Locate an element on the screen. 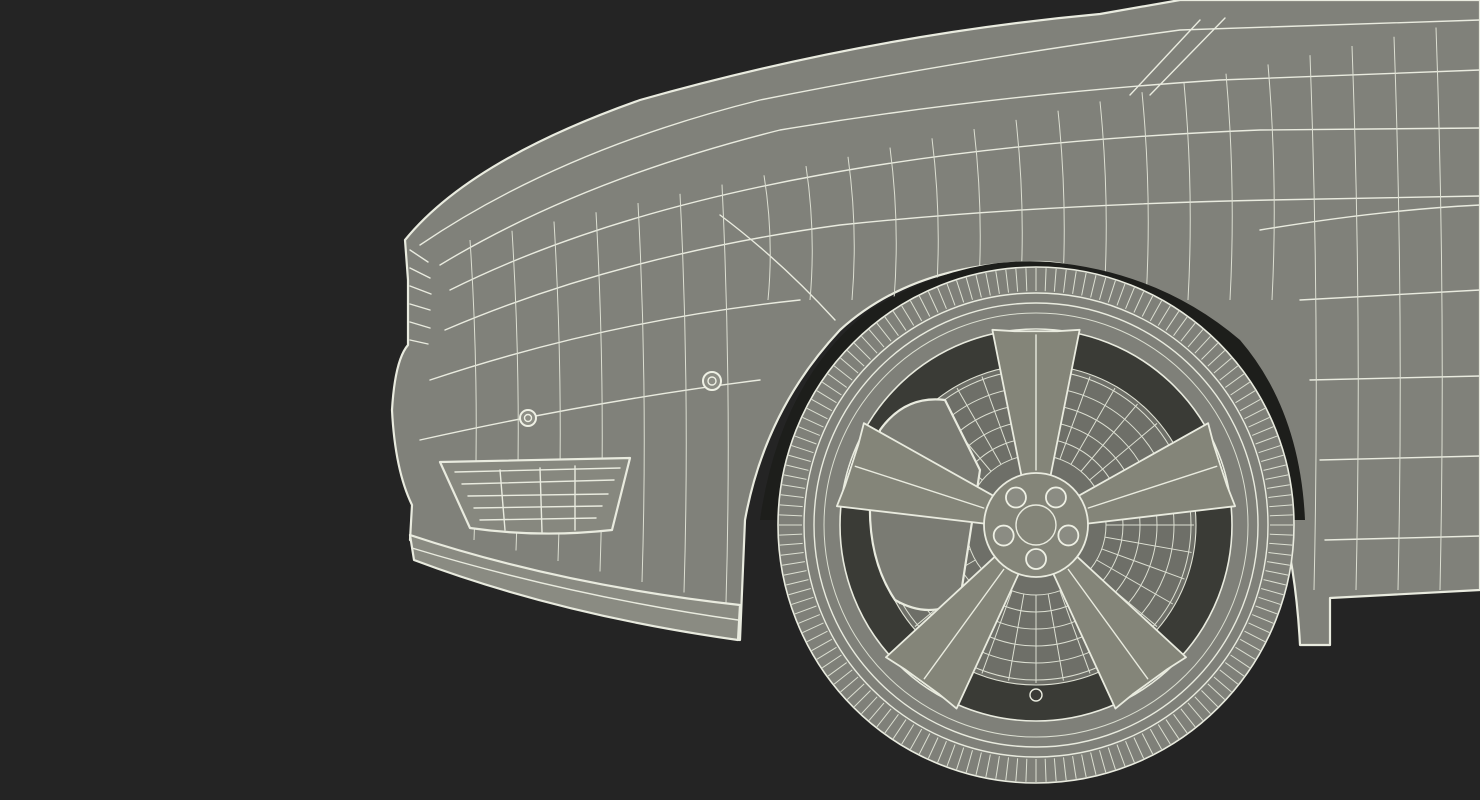  parking-sensor-left is located at coordinates (528, 418).